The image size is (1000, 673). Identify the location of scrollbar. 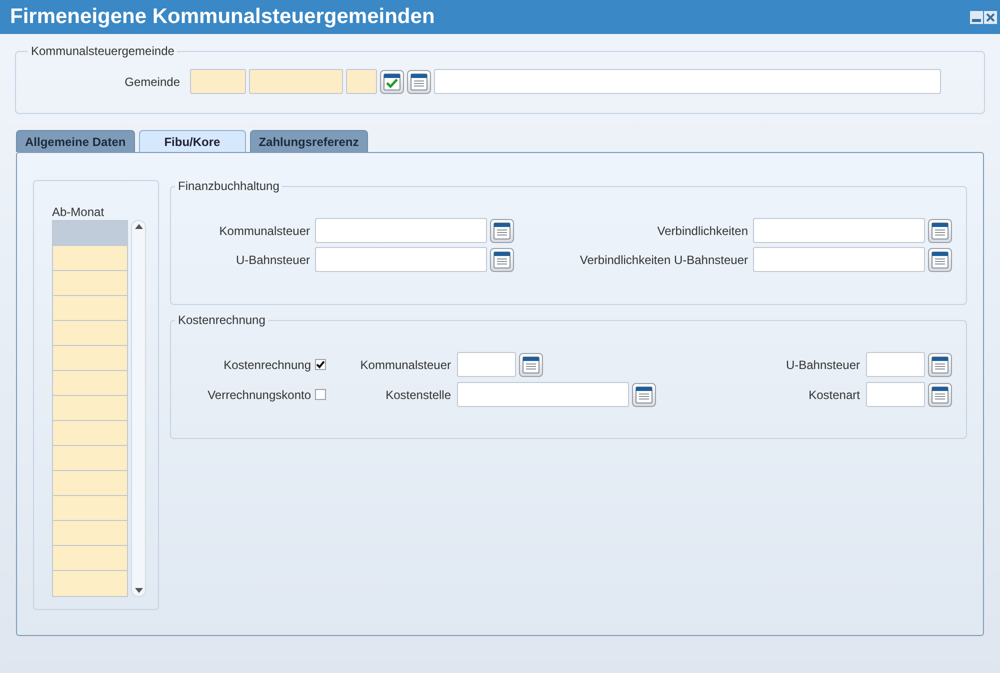
(138, 408).